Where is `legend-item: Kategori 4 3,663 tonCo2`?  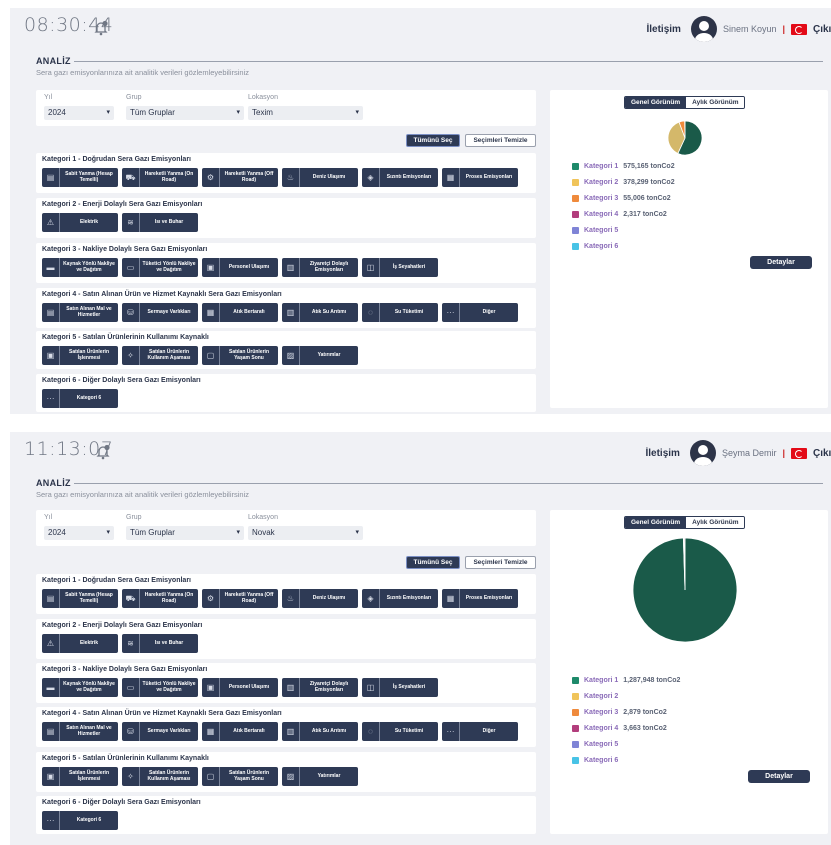 legend-item: Kategori 4 3,663 tonCo2 is located at coordinates (626, 728).